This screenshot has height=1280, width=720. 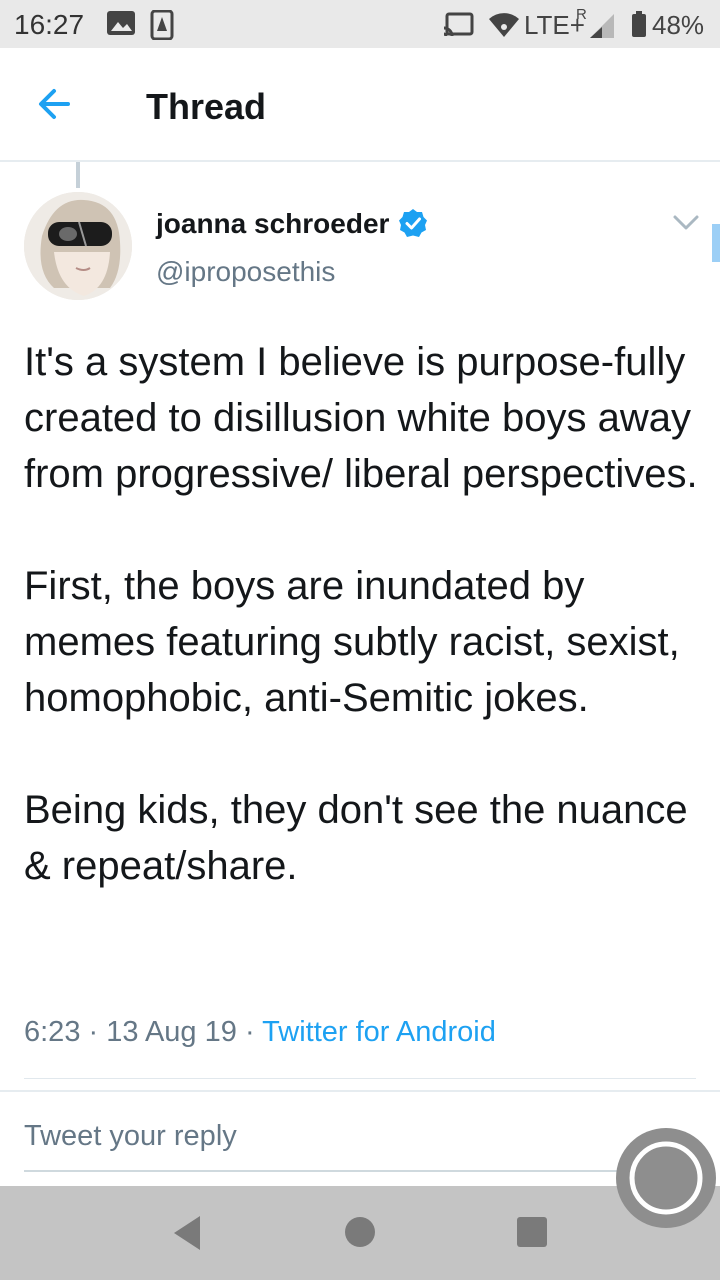 I want to click on avatar-image, so click(x=78, y=246).